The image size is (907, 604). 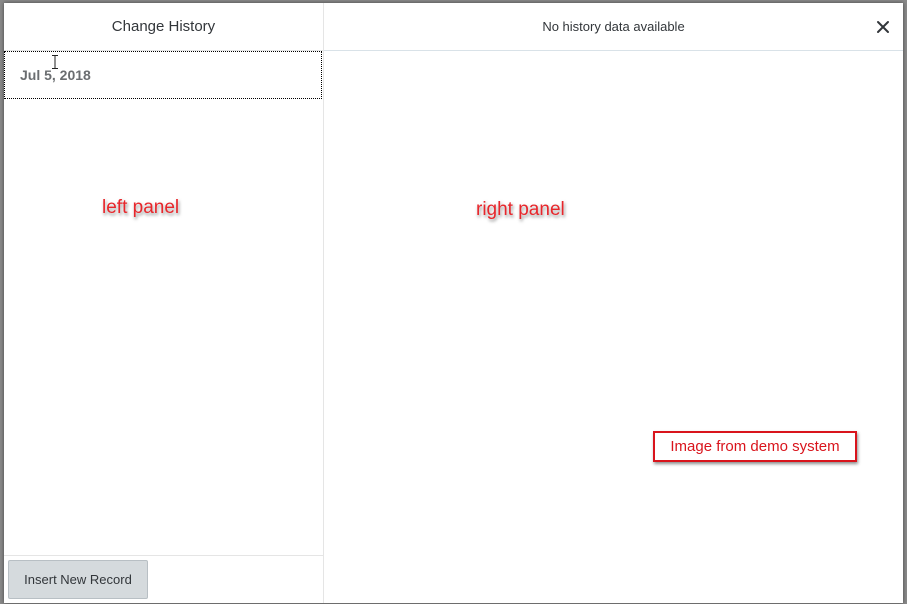 I want to click on left-panel-title: Change History, so click(x=163, y=26).